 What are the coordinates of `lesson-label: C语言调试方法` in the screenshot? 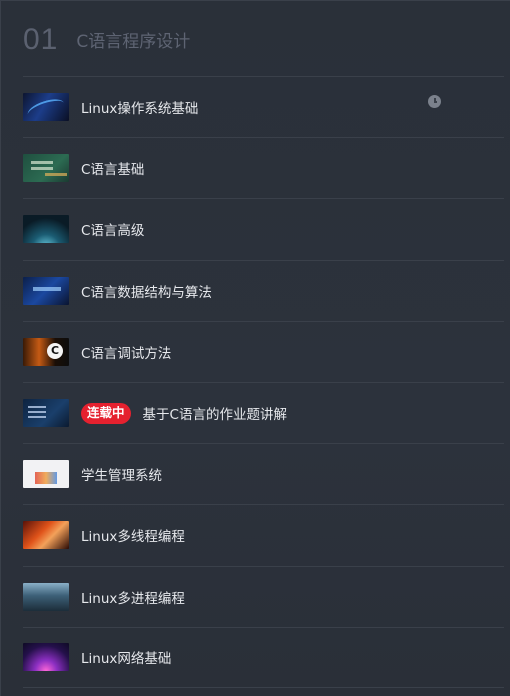 It's located at (126, 352).